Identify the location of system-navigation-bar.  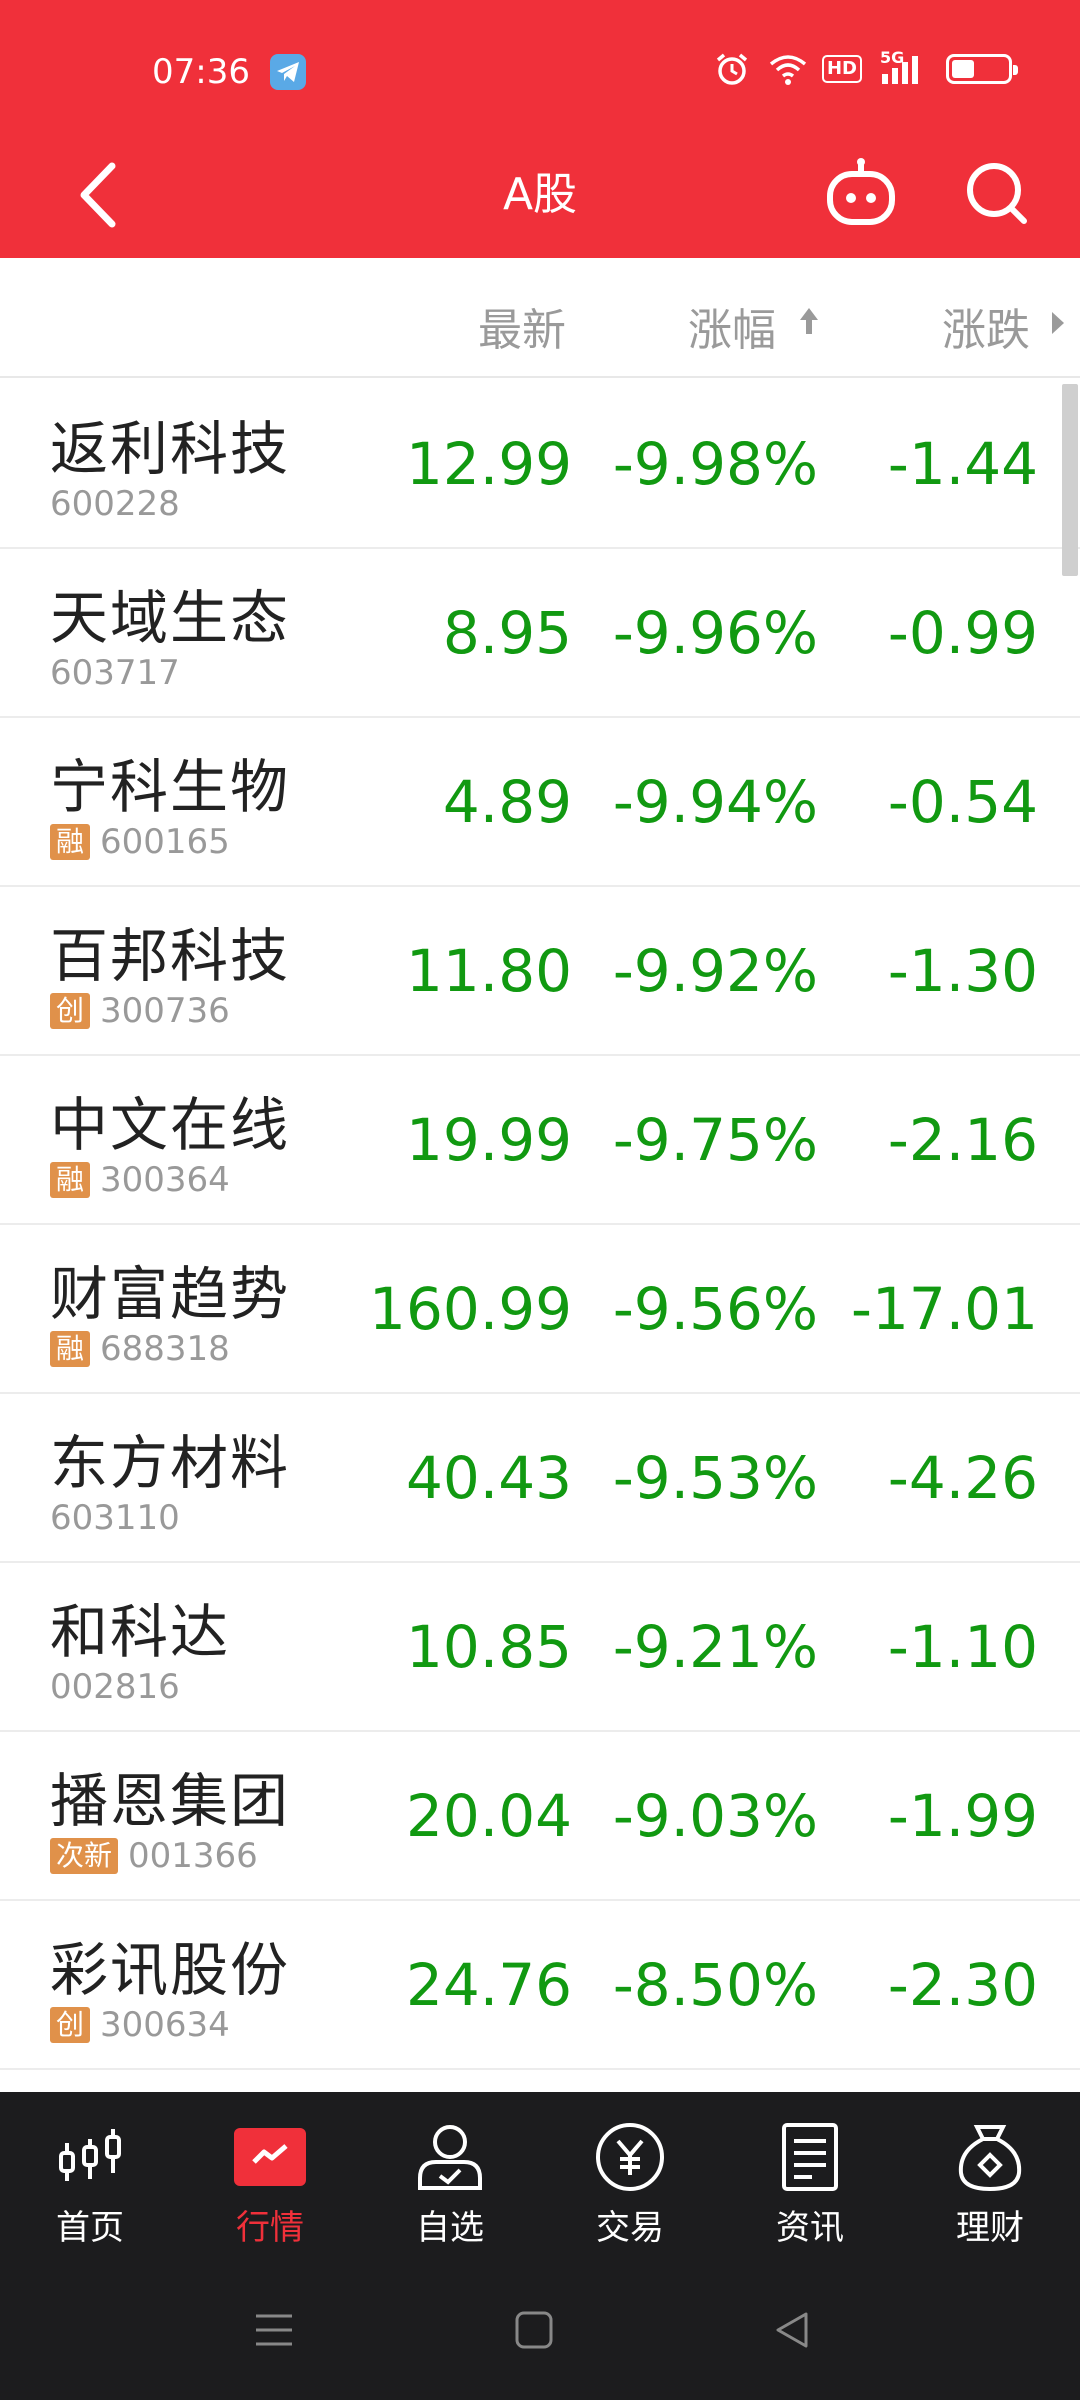
(540, 2336).